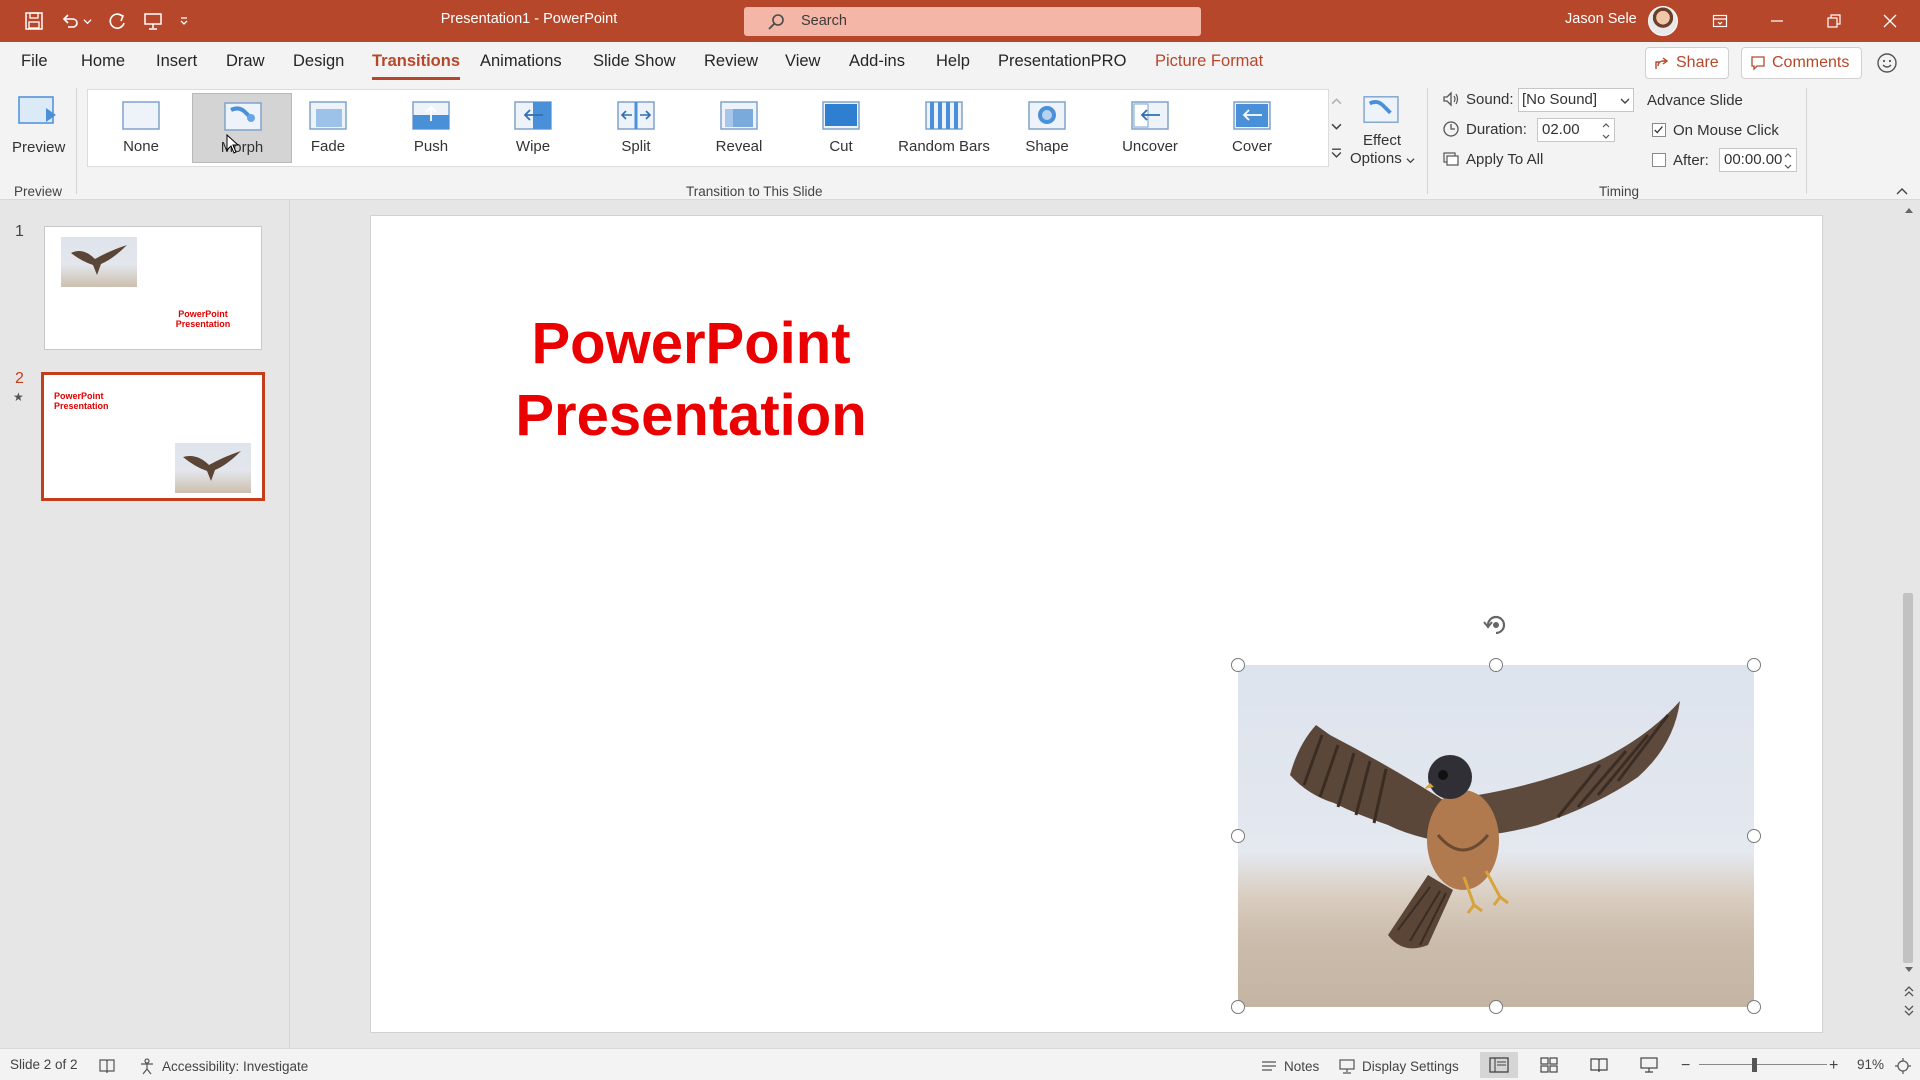  Describe the element at coordinates (1496, 836) in the screenshot. I see `falcon-photo` at that location.